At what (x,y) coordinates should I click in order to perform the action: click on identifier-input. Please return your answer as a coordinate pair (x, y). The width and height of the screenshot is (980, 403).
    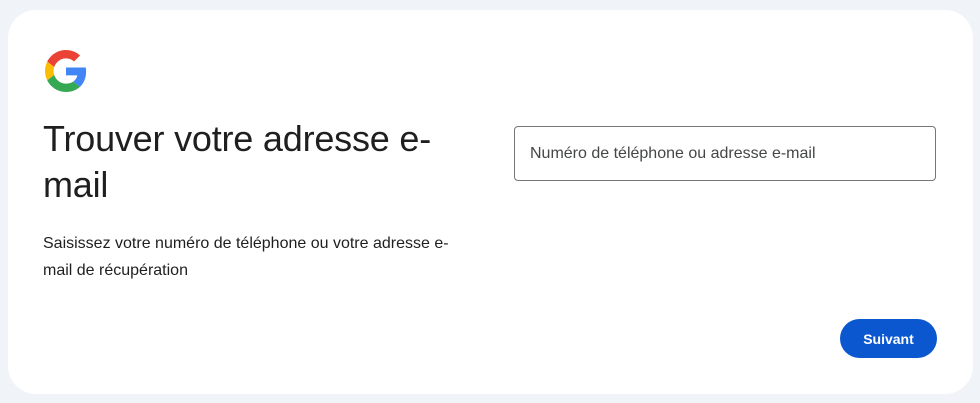
    Looking at the image, I should click on (725, 153).